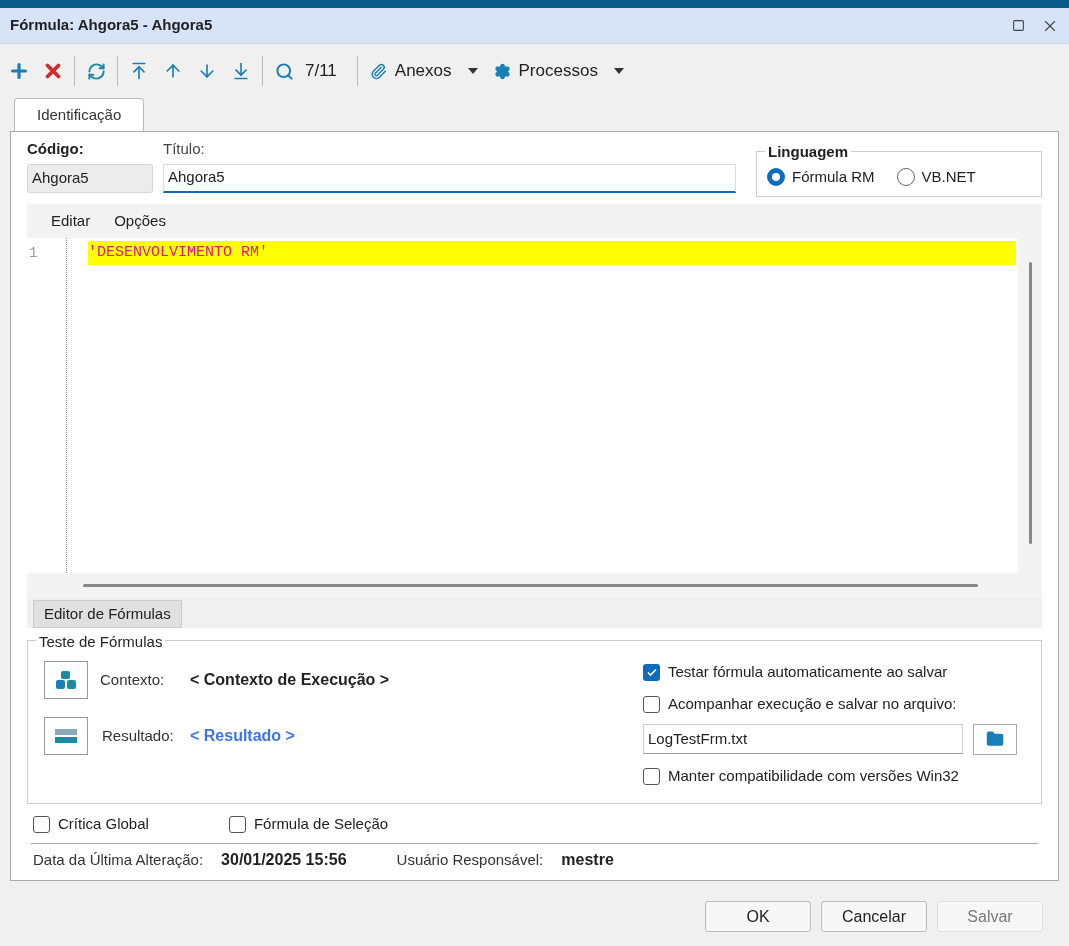 The height and width of the screenshot is (946, 1069). Describe the element at coordinates (91, 824) in the screenshot. I see `checkbox: Crítica Global` at that location.